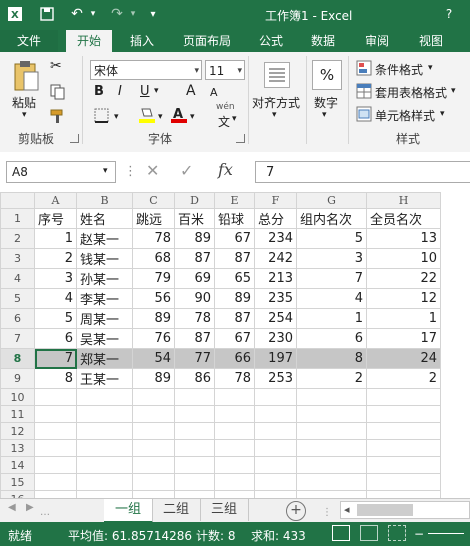 The height and width of the screenshot is (546, 470). What do you see at coordinates (234, 397) in the screenshot?
I see `cell-e10` at bounding box center [234, 397].